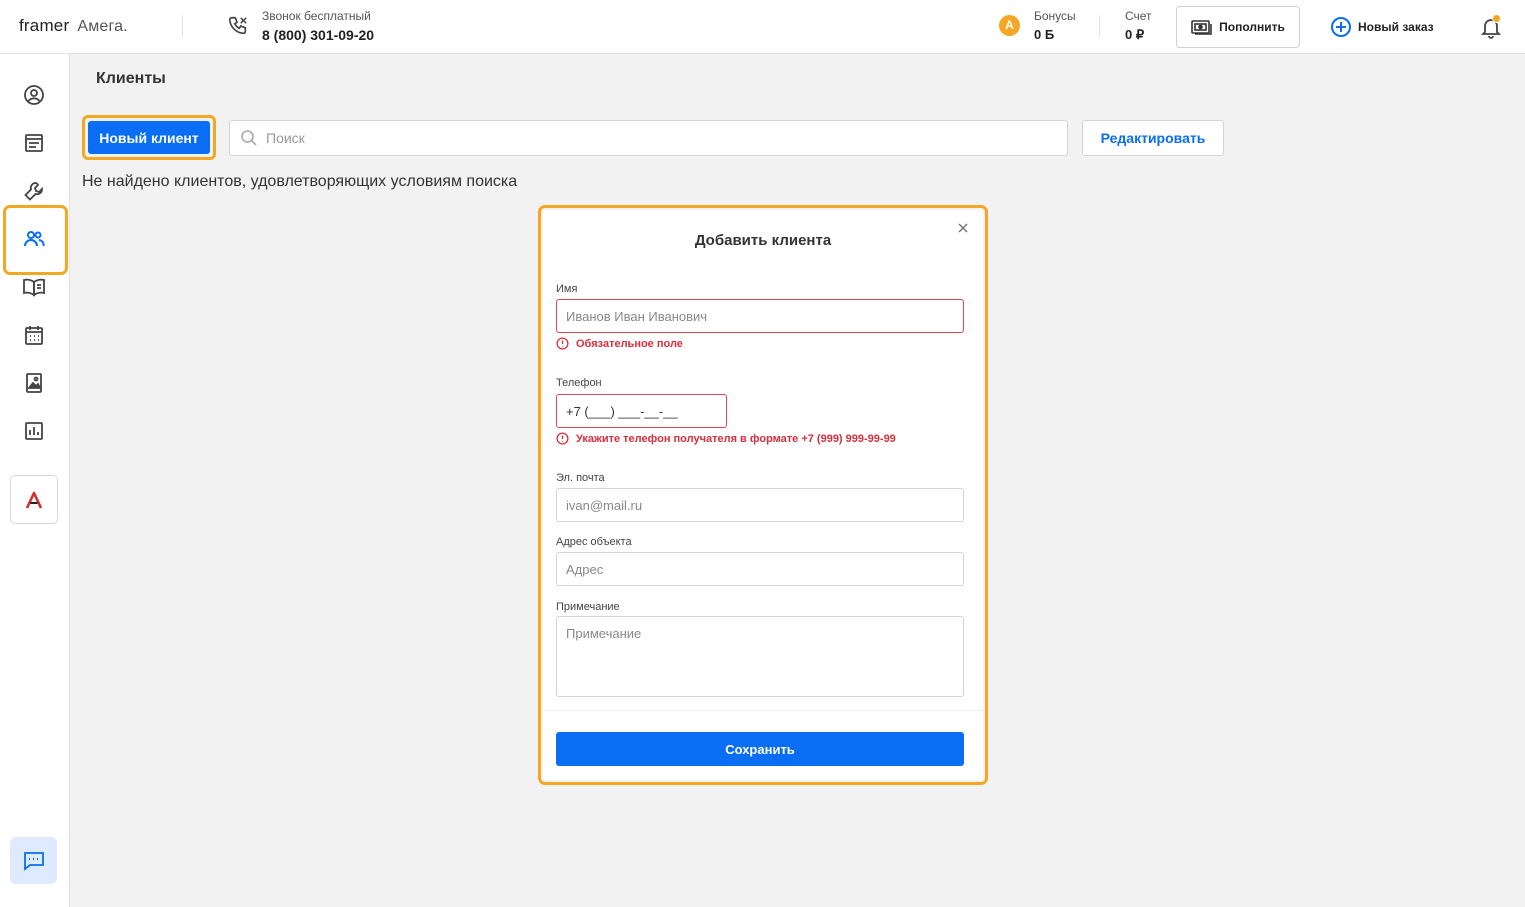 The image size is (1525, 907). I want to click on sidebar-item-gallery, so click(34, 383).